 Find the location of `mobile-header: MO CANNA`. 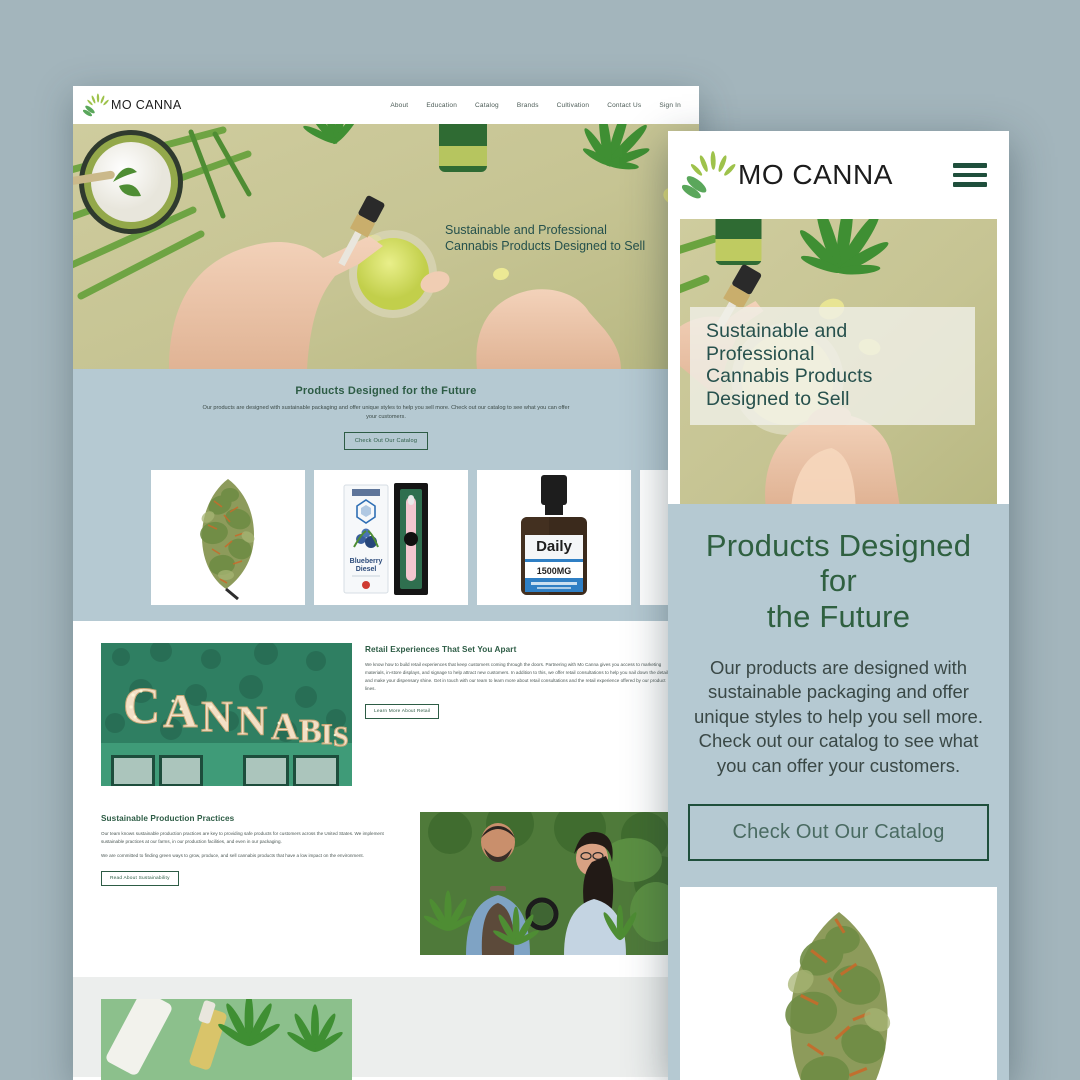

mobile-header: MO CANNA is located at coordinates (838, 175).